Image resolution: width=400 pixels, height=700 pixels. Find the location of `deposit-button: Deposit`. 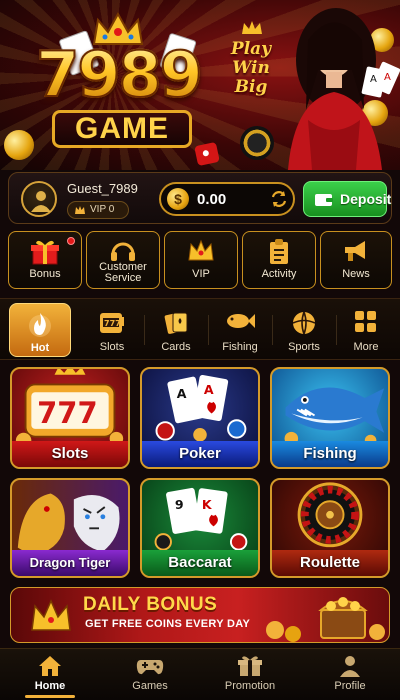

deposit-button: Deposit is located at coordinates (347, 199).